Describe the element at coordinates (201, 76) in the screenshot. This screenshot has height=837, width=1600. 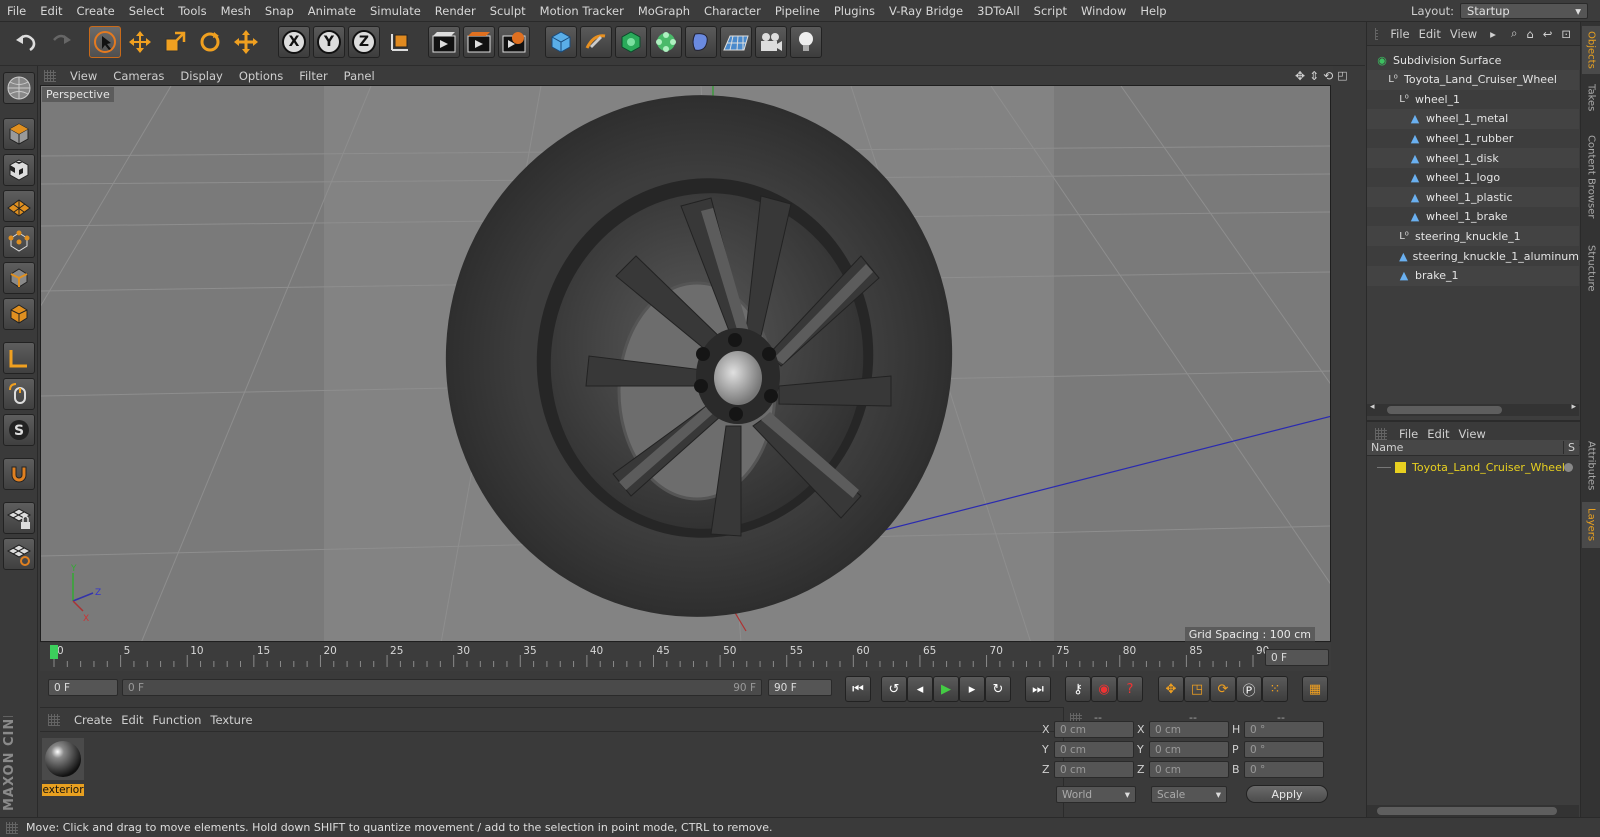
I see `viewport-menu-display: Display` at that location.